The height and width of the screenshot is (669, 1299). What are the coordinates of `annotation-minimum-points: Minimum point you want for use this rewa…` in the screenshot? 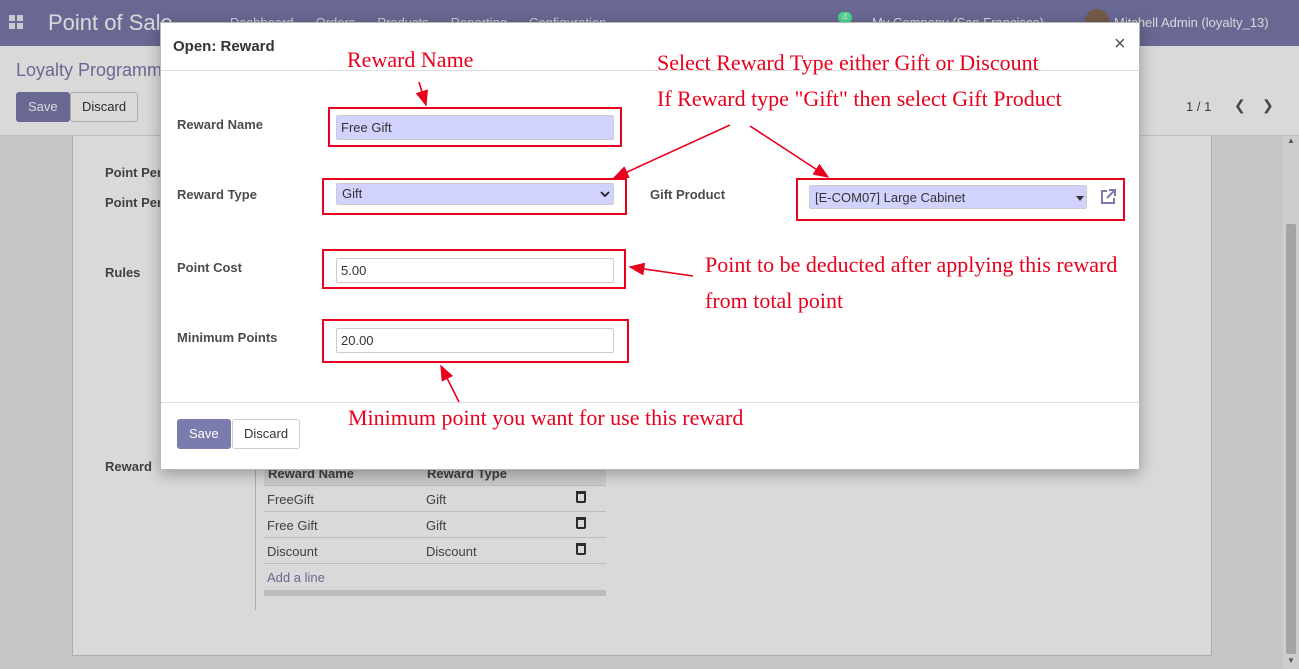 It's located at (546, 417).